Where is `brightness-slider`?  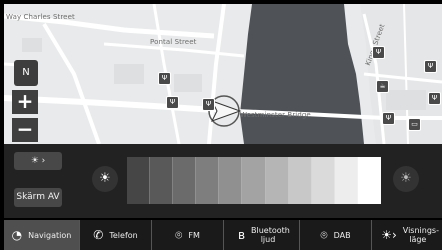
brightness-slider is located at coordinates (254, 180).